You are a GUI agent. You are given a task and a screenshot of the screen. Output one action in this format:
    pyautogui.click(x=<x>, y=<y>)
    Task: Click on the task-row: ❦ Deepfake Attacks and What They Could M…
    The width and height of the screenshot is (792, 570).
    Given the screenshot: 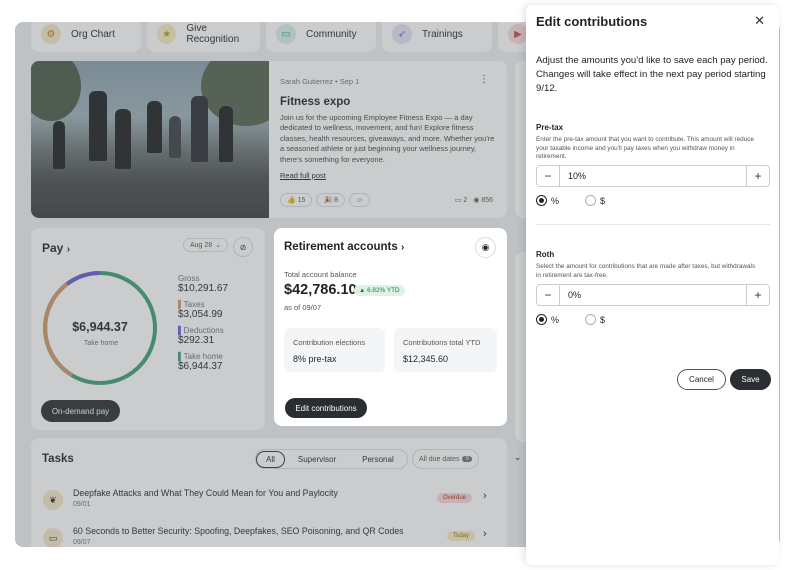 What is the action you would take?
    pyautogui.click(x=273, y=502)
    